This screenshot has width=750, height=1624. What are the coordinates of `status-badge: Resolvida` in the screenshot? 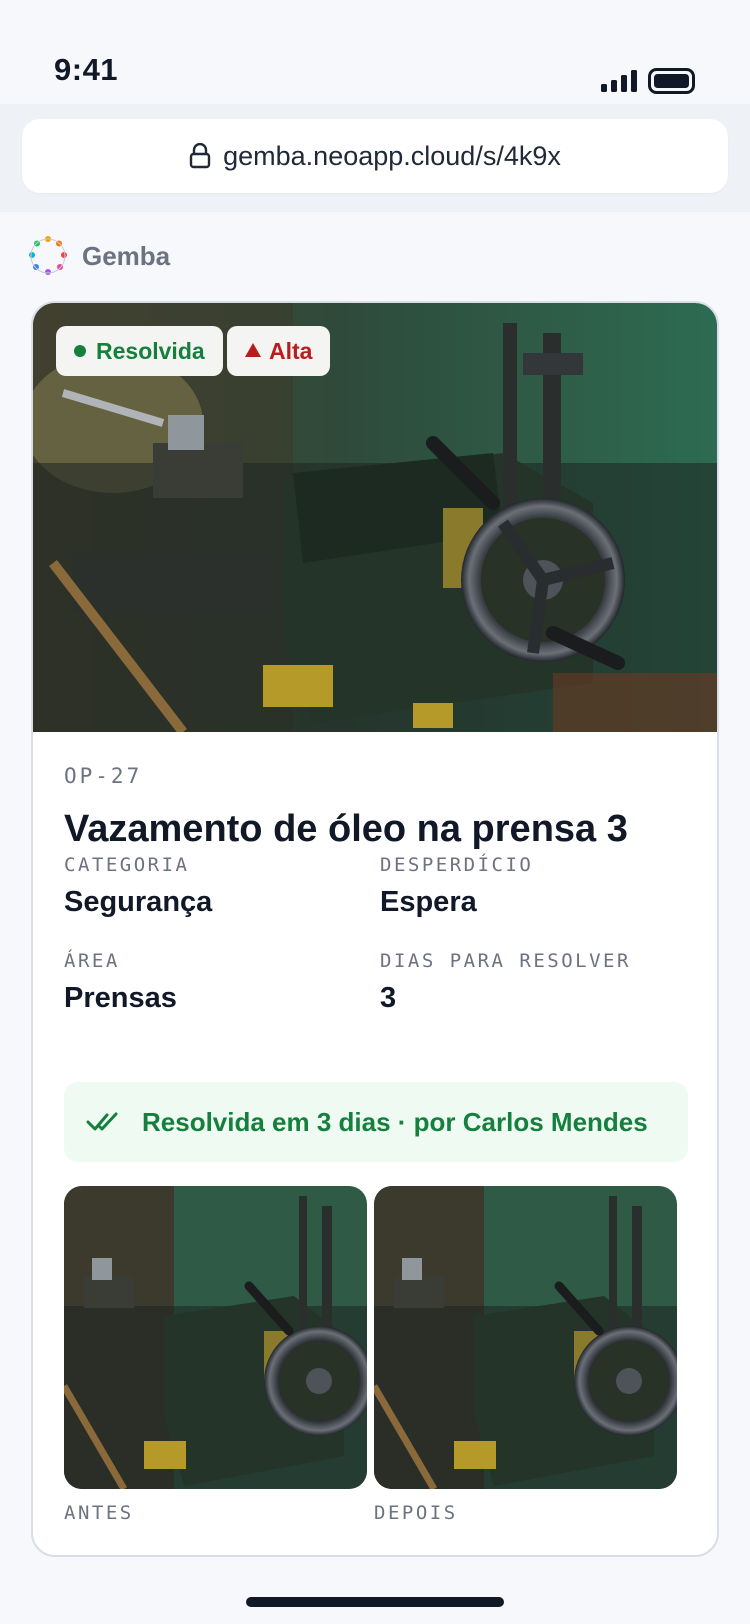 It's located at (139, 351).